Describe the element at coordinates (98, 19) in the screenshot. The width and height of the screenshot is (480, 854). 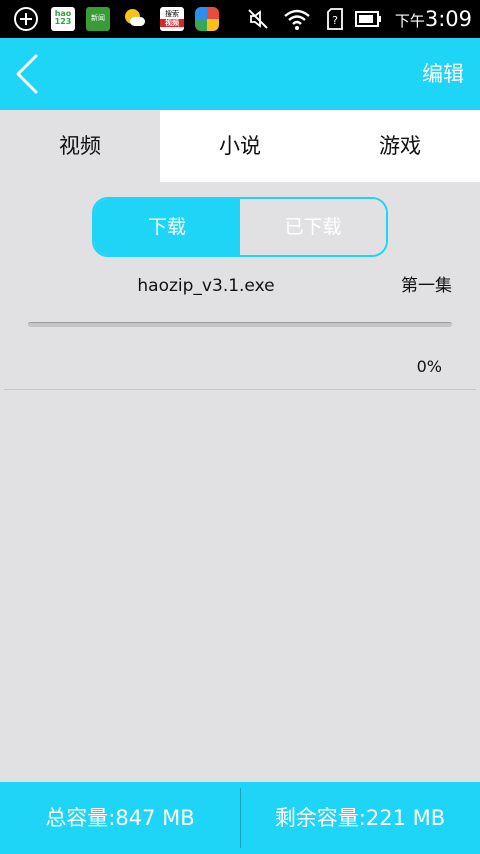
I see `news-app-icon: 新闻` at that location.